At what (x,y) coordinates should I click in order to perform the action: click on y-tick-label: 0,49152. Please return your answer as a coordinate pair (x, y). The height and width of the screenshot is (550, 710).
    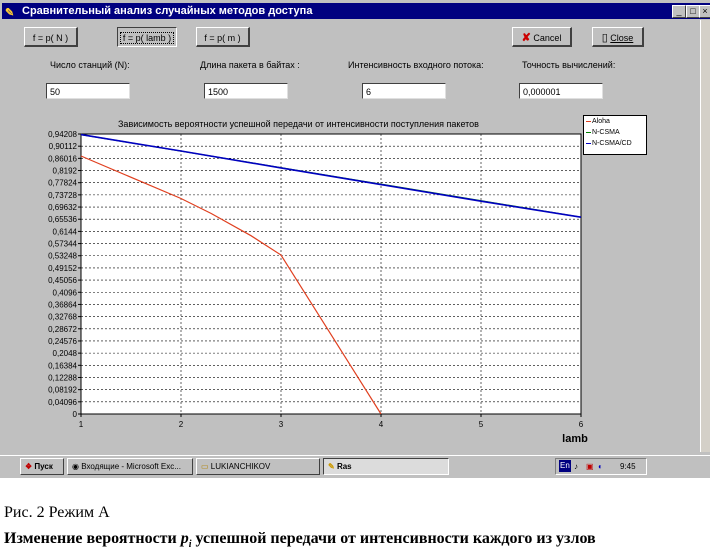
    Looking at the image, I should click on (62, 268).